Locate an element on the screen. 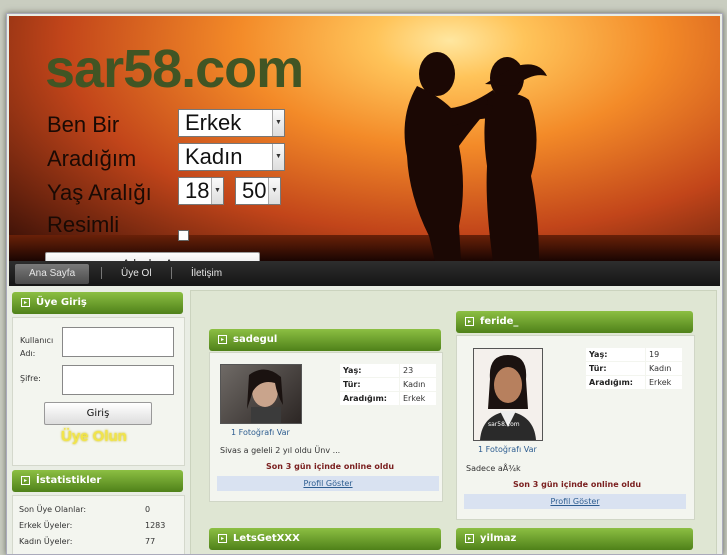 This screenshot has height=555, width=727. password-label: Şifre: is located at coordinates (30, 378).